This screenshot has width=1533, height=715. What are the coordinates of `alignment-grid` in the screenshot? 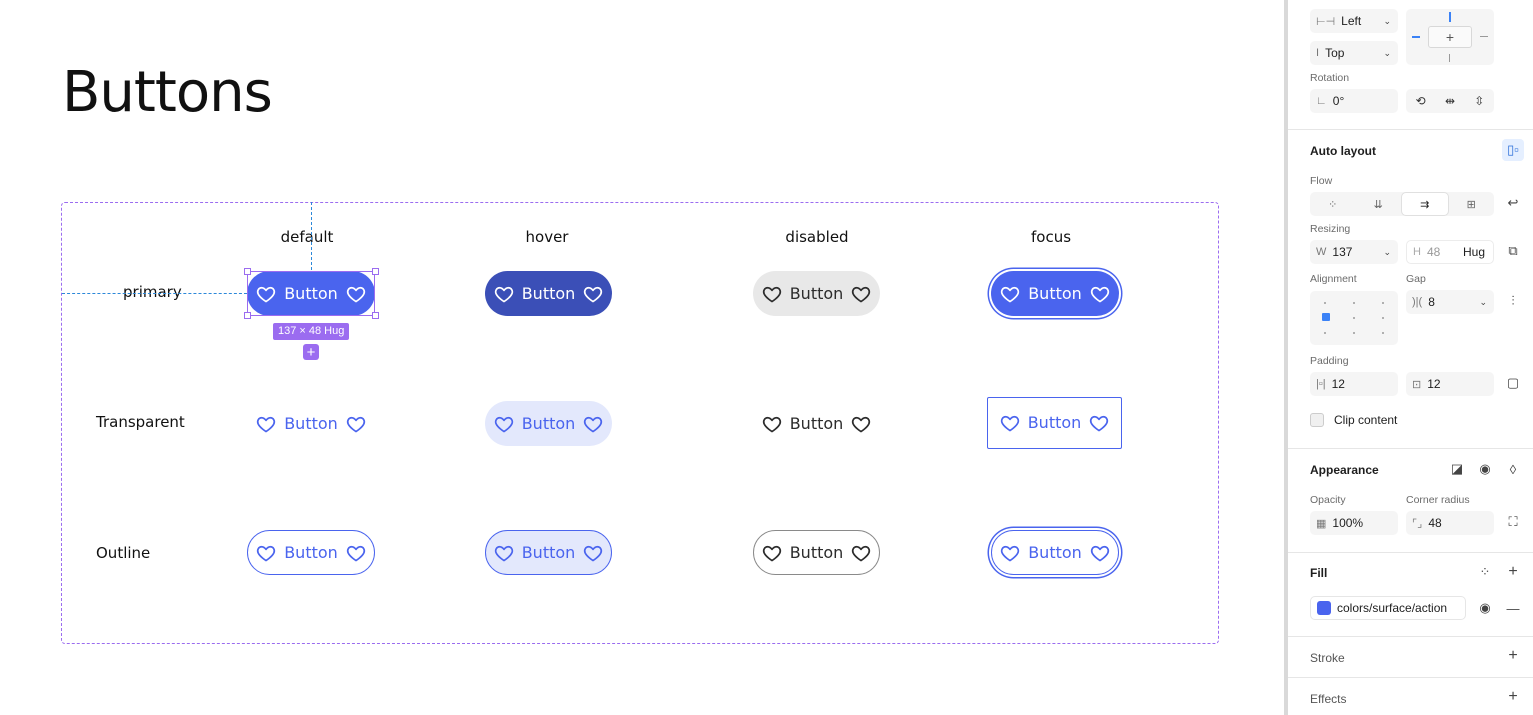 It's located at (1354, 318).